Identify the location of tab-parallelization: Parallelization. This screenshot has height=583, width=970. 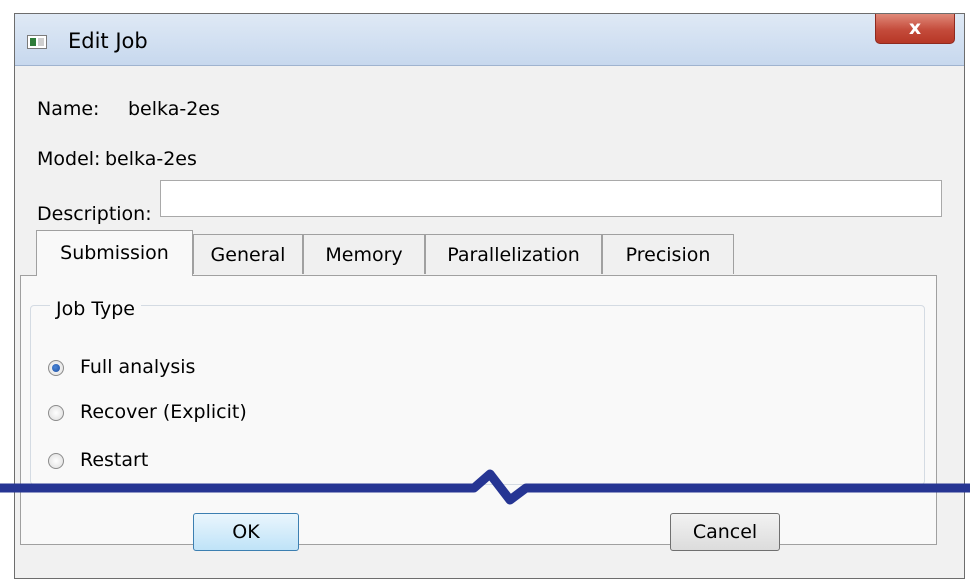
(513, 254).